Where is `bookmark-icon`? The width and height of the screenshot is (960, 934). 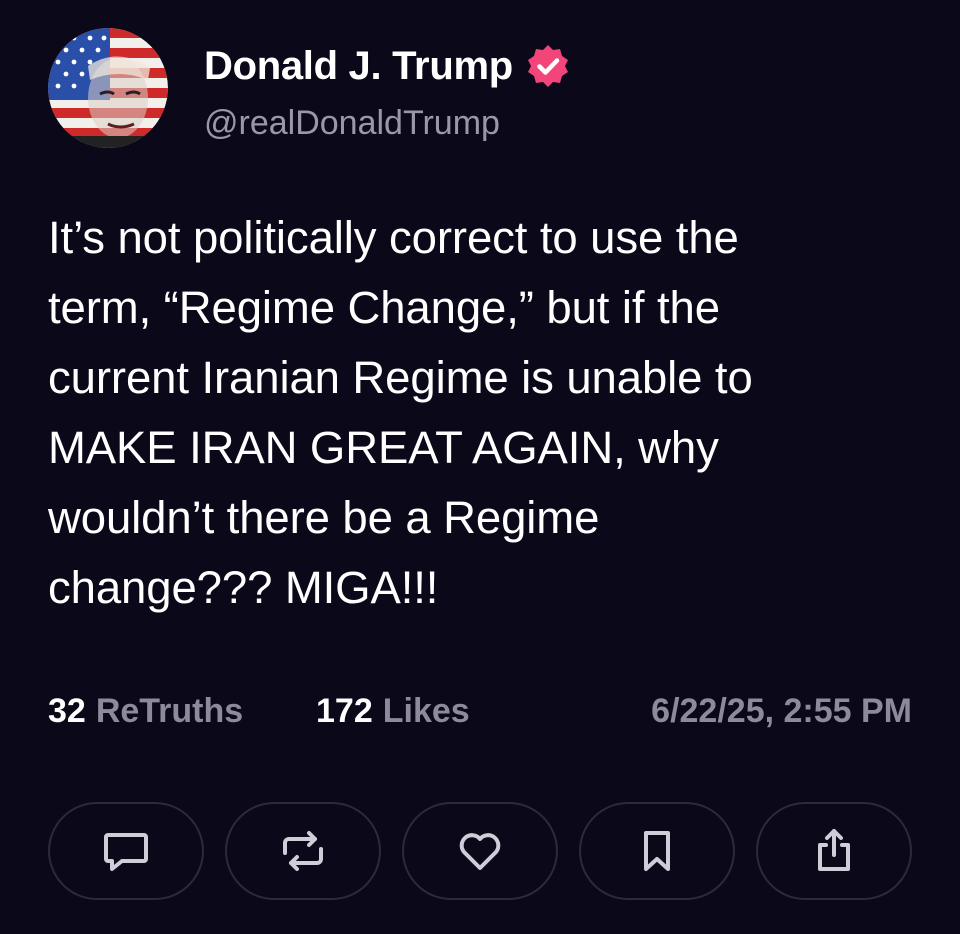 bookmark-icon is located at coordinates (657, 851).